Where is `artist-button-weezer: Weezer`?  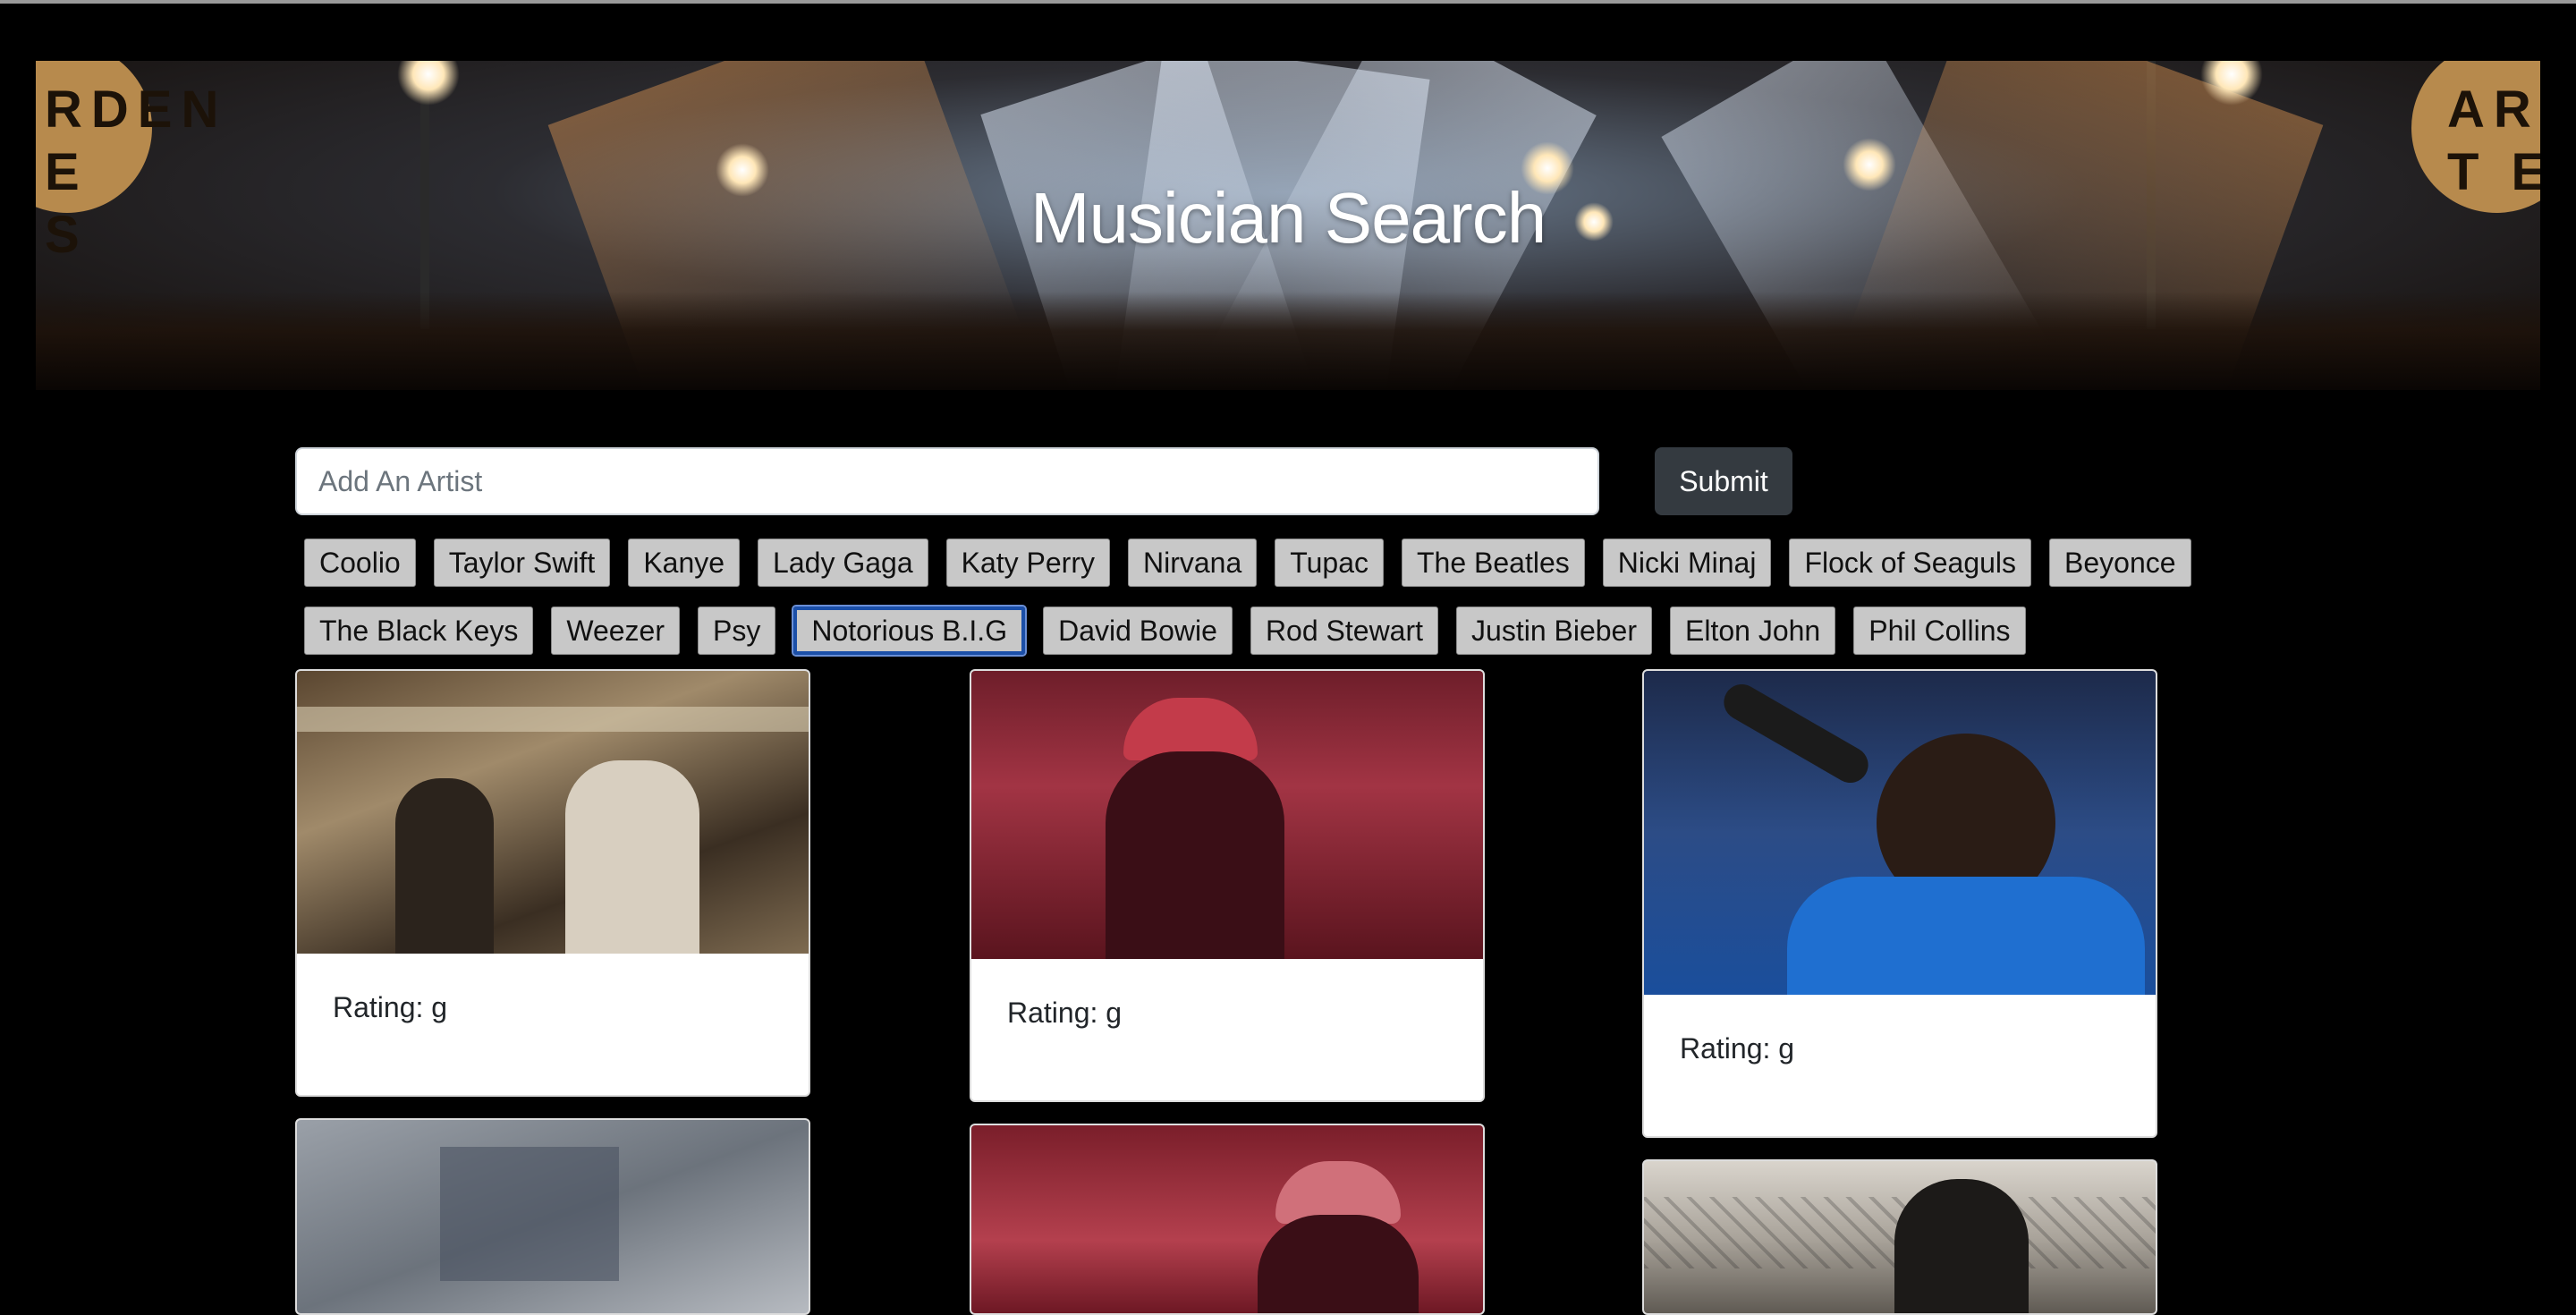
artist-button-weezer: Weezer is located at coordinates (615, 631).